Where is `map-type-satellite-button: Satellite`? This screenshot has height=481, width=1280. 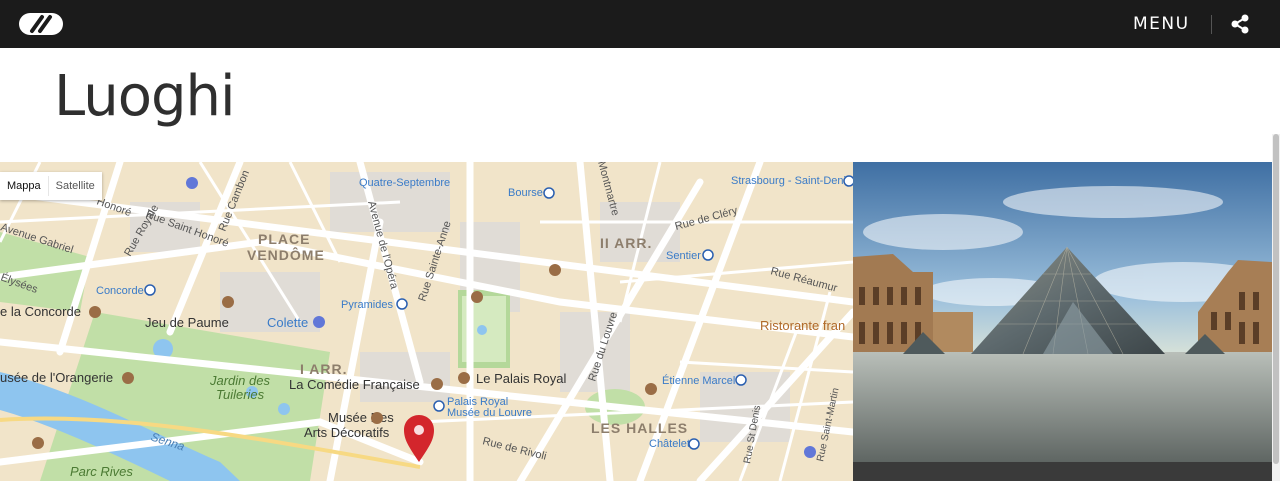
map-type-satellite-button: Satellite is located at coordinates (75, 186).